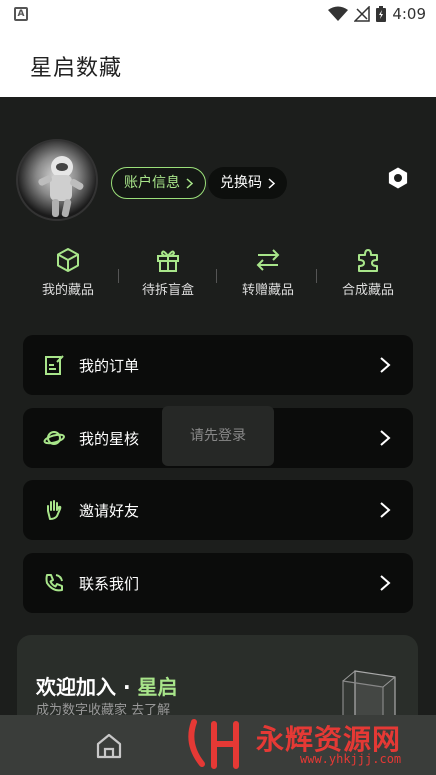 Image resolution: width=436 pixels, height=775 pixels. I want to click on menu-item-orders: 我的订单, so click(218, 365).